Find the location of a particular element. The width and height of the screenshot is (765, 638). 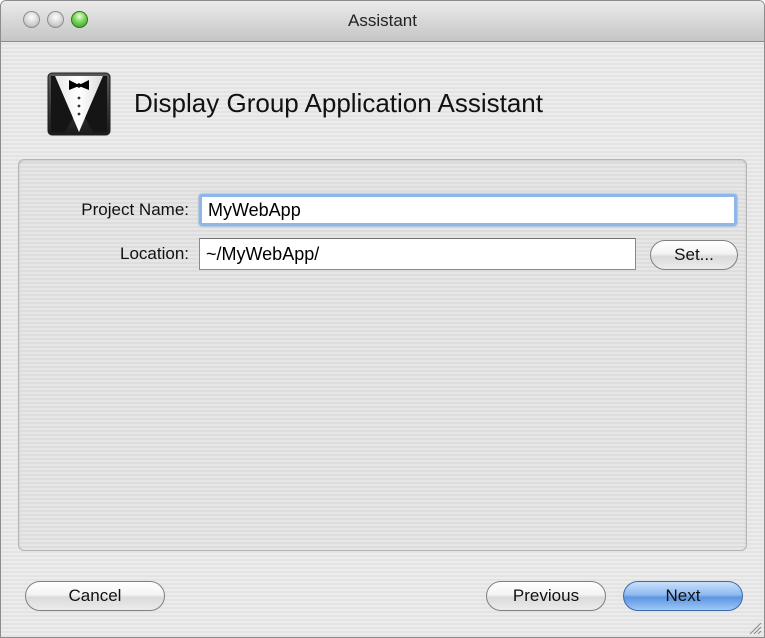

title-bar: Assistant is located at coordinates (382, 21).